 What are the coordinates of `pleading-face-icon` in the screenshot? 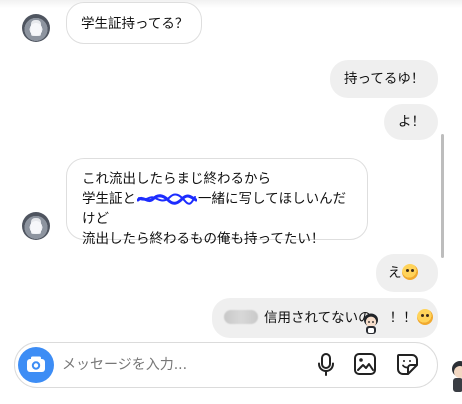 It's located at (409, 272).